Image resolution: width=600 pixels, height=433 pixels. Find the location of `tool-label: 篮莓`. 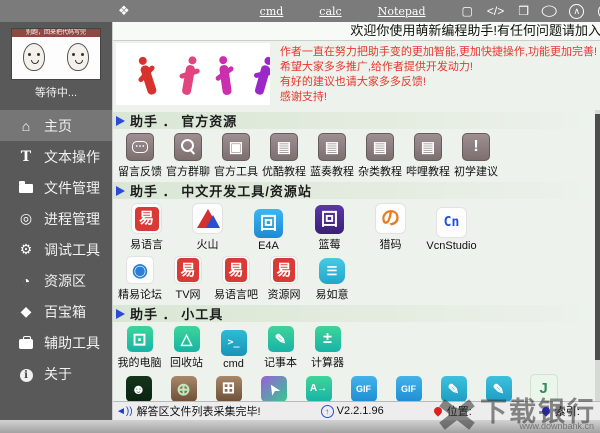

tool-label: 篮莓 is located at coordinates (329, 245).